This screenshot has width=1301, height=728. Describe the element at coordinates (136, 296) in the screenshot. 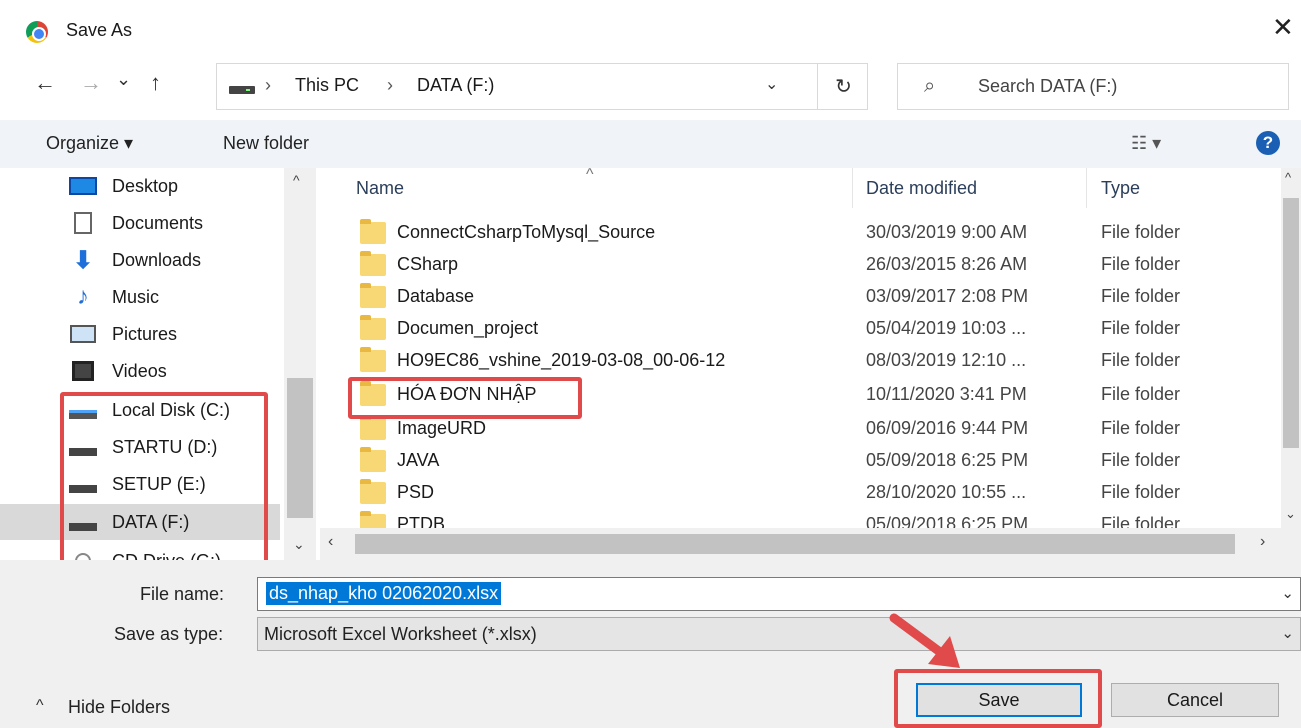

I see `sidebar-item-label: Music` at that location.